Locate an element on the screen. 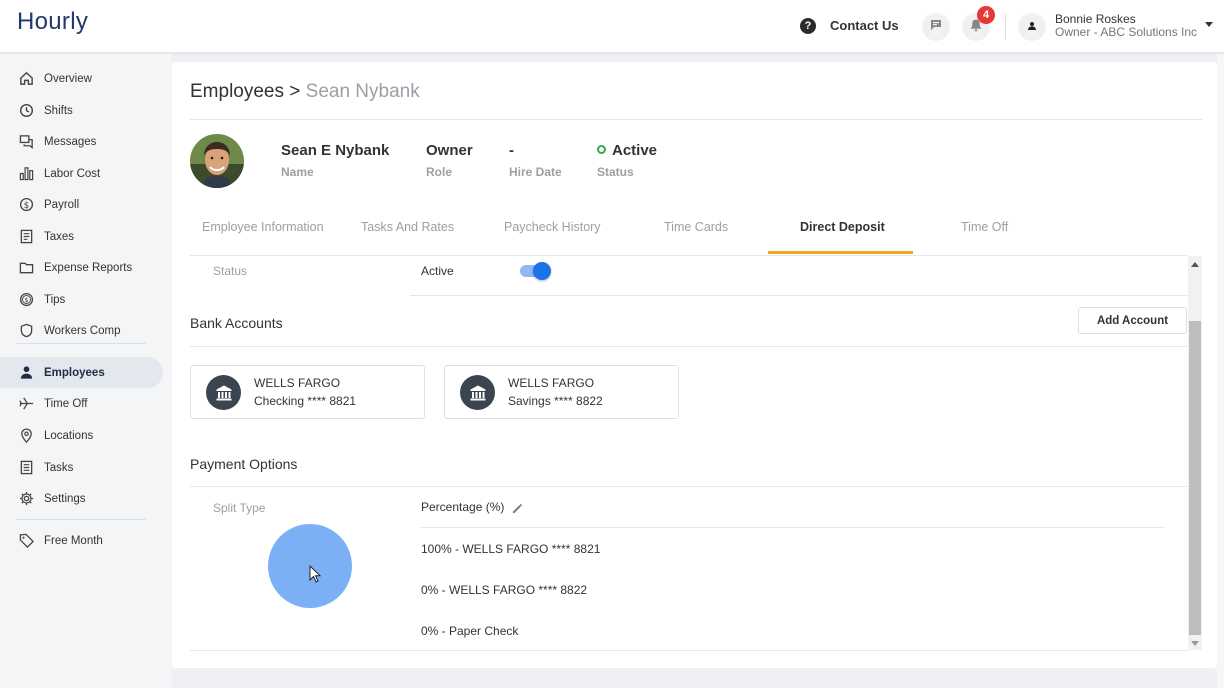  payment-options-title: Payment Options is located at coordinates (244, 464).